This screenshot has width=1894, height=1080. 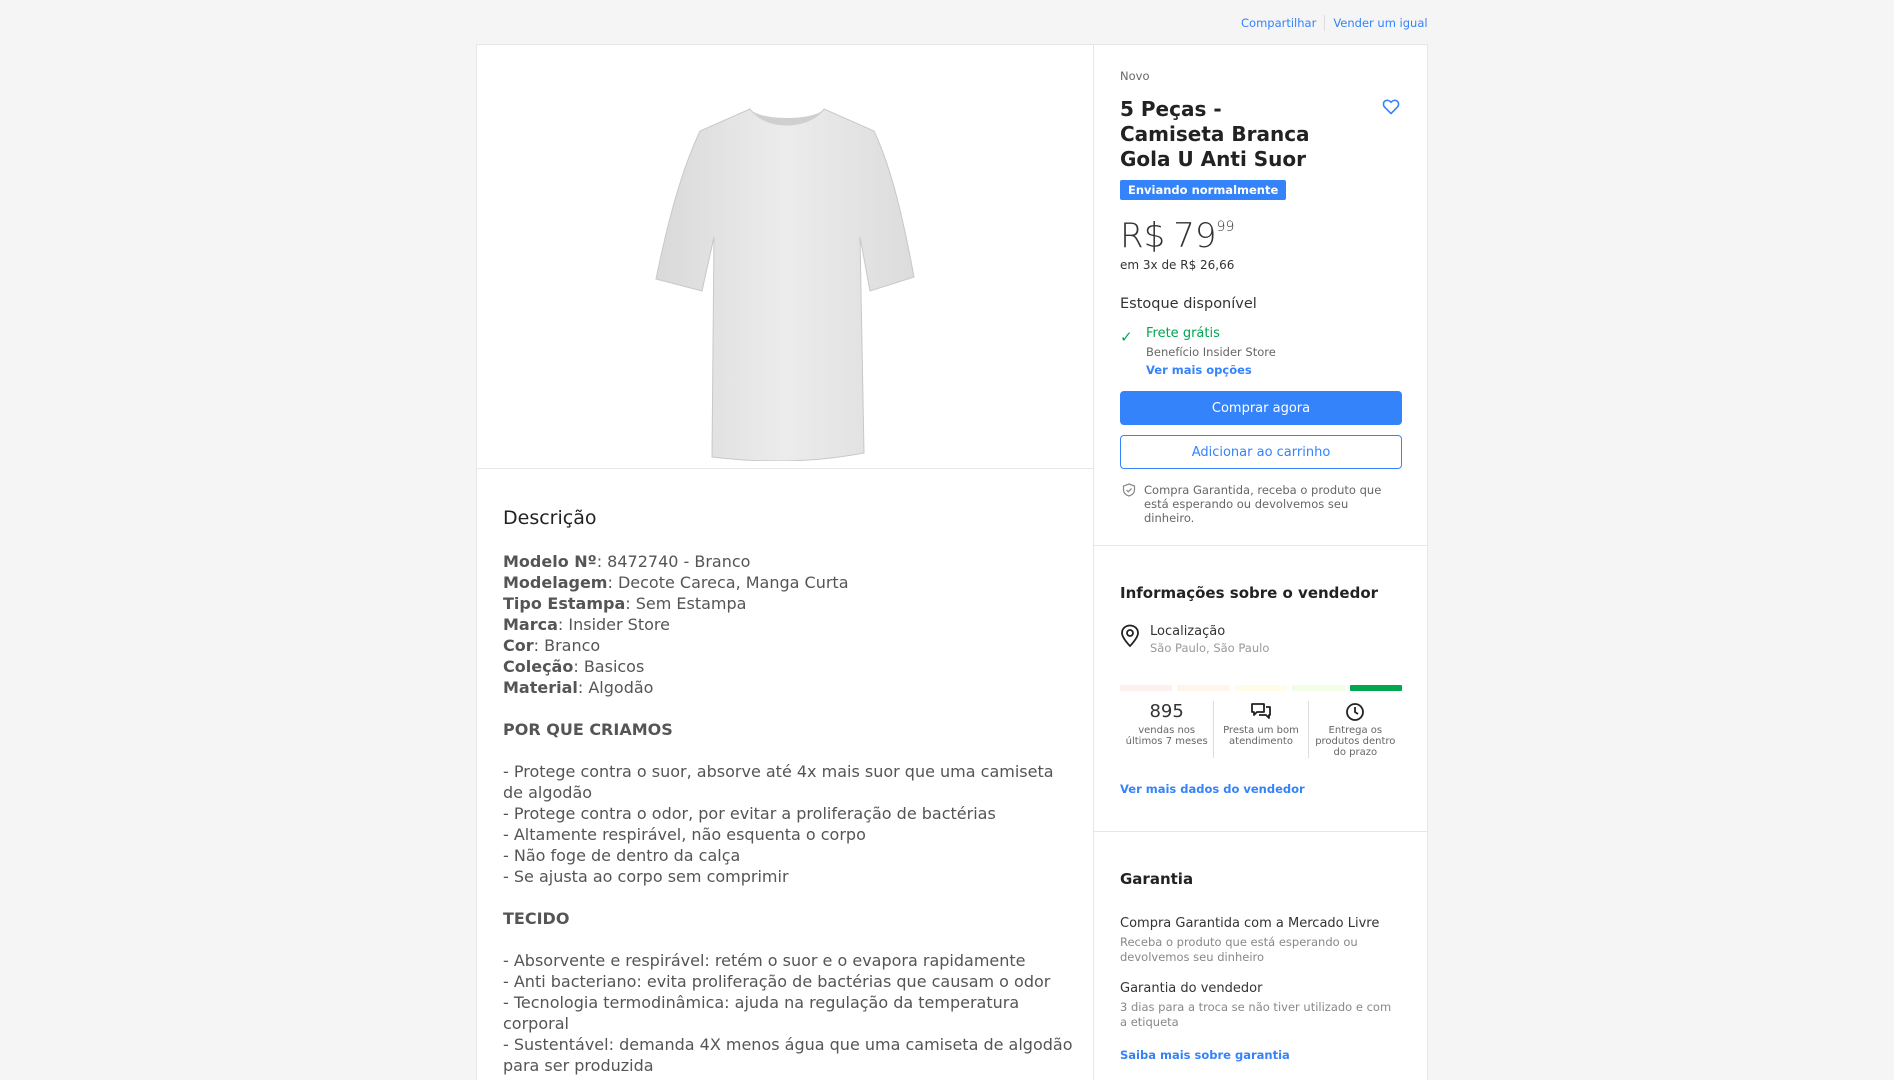 What do you see at coordinates (1135, 76) in the screenshot?
I see `condition-label: Novo` at bounding box center [1135, 76].